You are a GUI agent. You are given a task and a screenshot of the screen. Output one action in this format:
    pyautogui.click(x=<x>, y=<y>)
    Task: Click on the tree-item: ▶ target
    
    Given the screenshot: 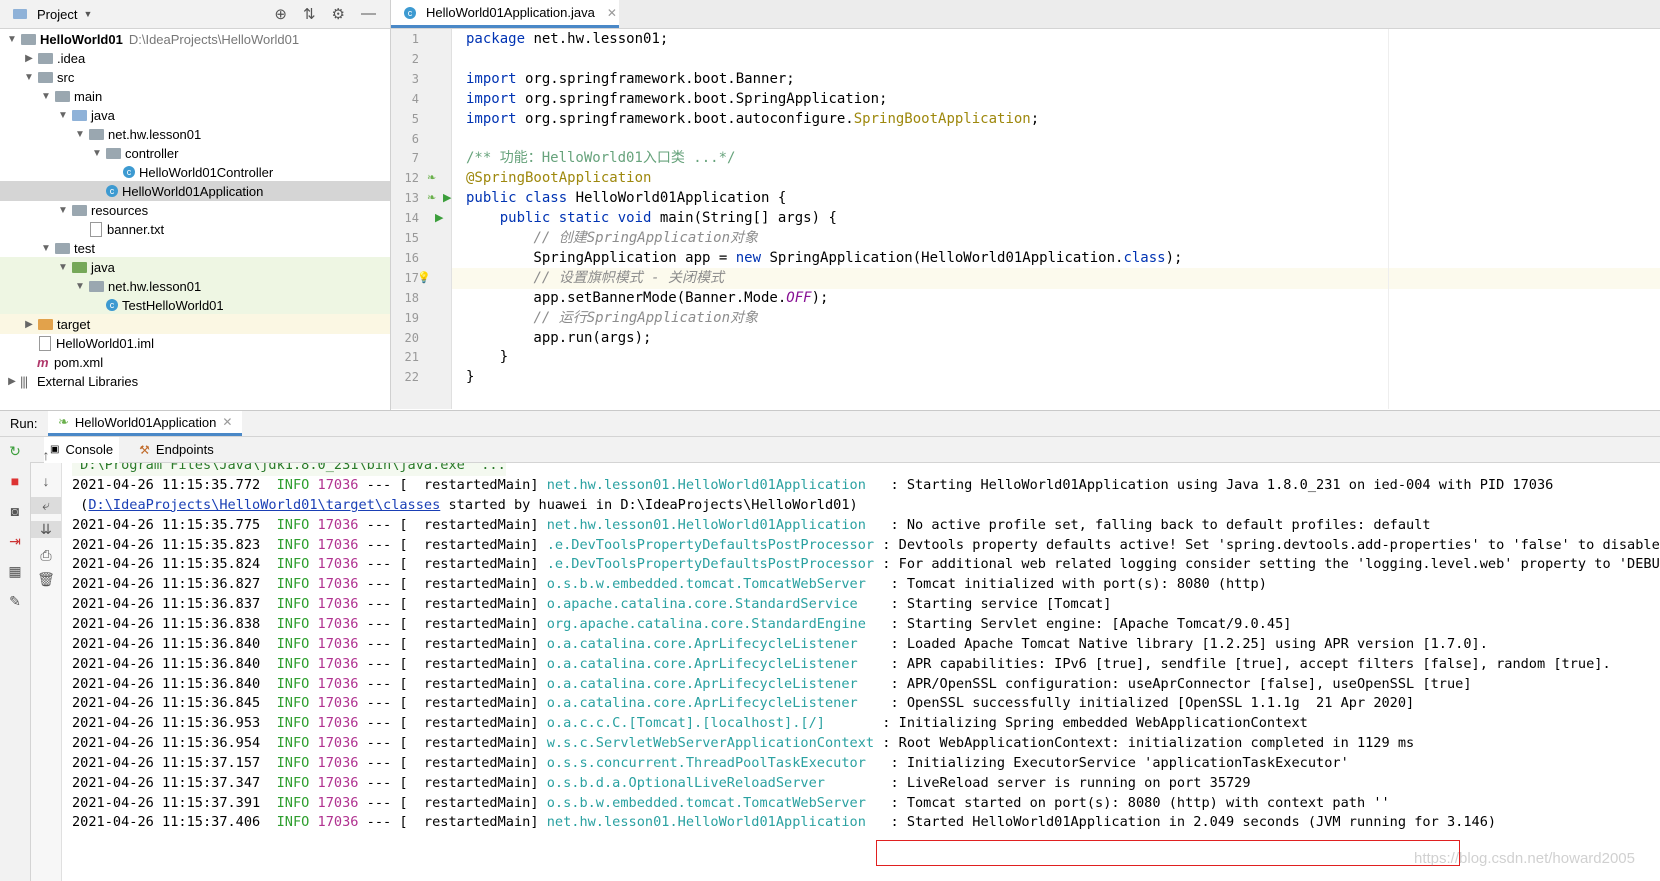 What is the action you would take?
    pyautogui.click(x=195, y=324)
    